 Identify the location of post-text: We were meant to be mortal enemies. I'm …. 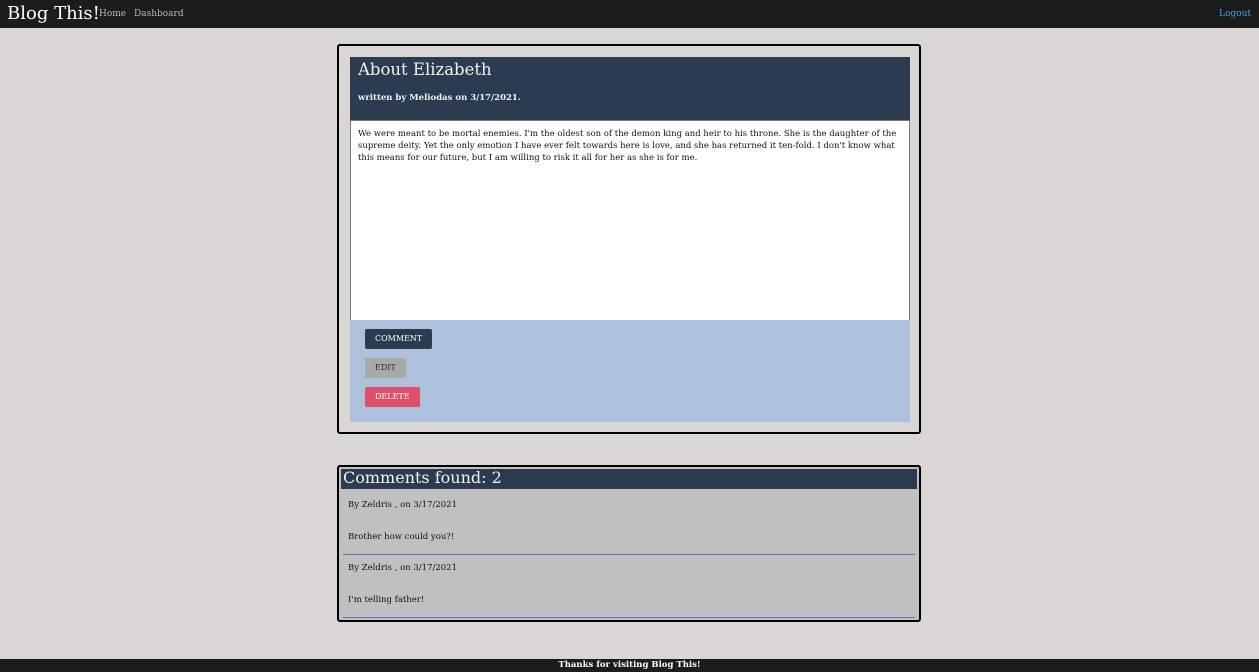
(627, 146).